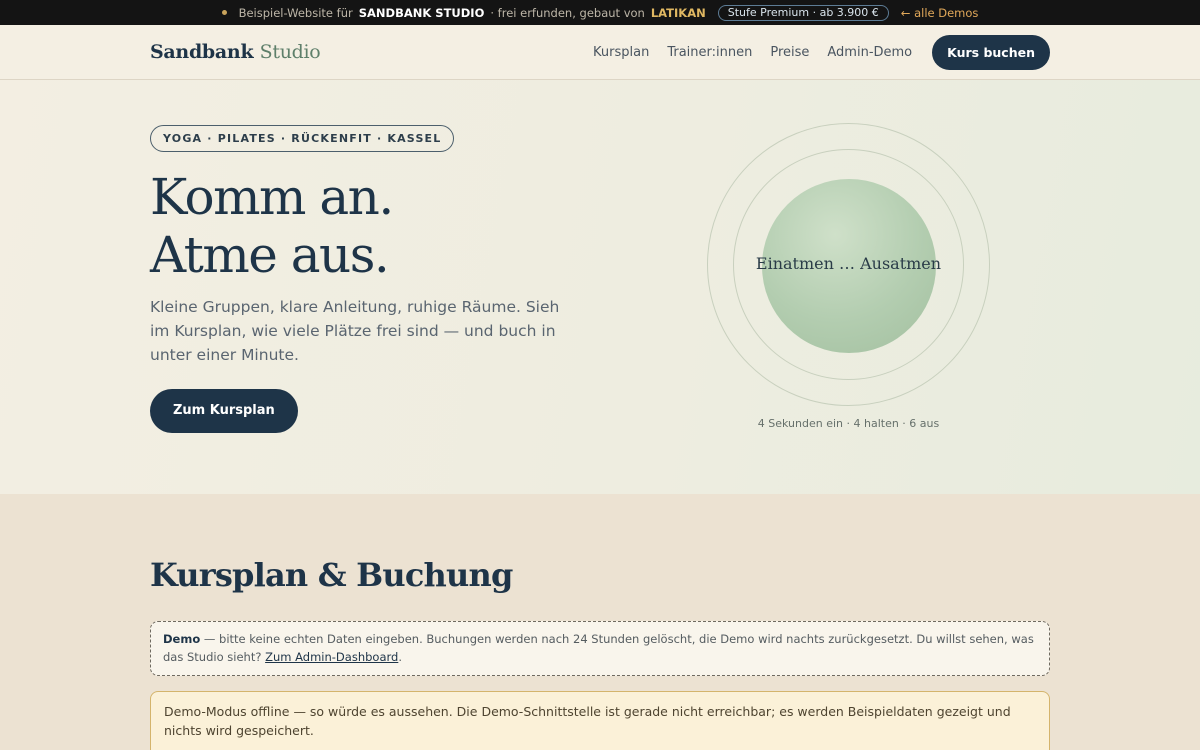 This screenshot has height=750, width=1200. I want to click on demo-notice-end: ., so click(400, 657).